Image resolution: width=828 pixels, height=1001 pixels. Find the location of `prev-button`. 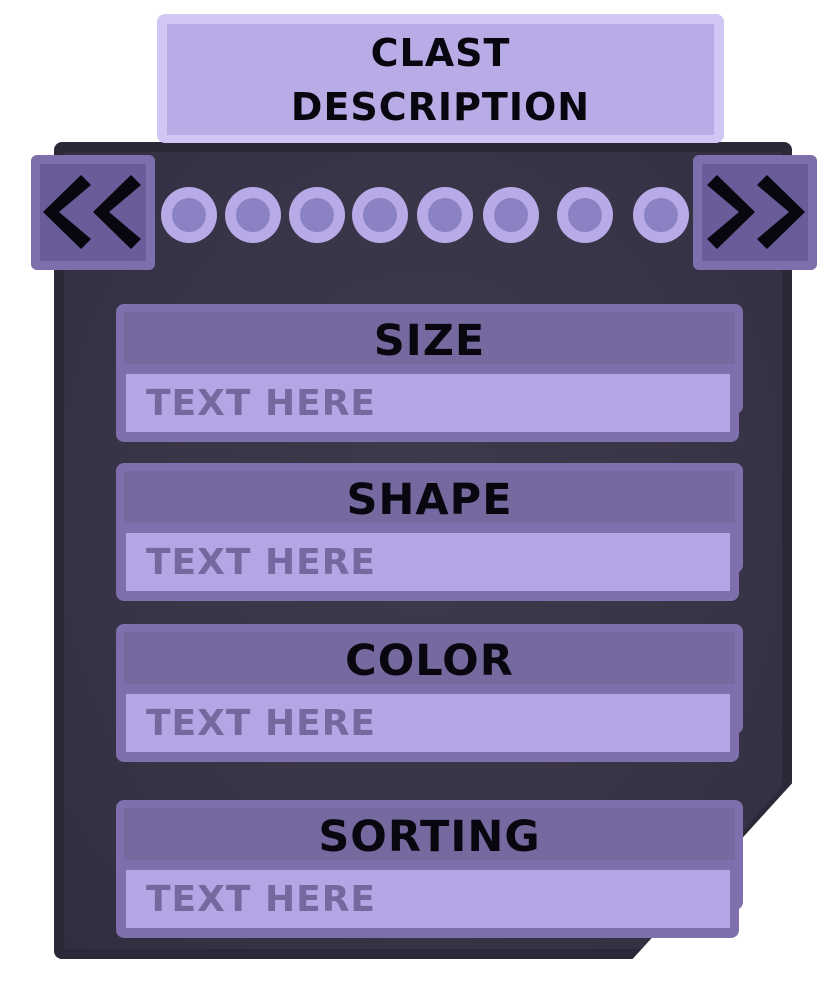

prev-button is located at coordinates (93, 212).